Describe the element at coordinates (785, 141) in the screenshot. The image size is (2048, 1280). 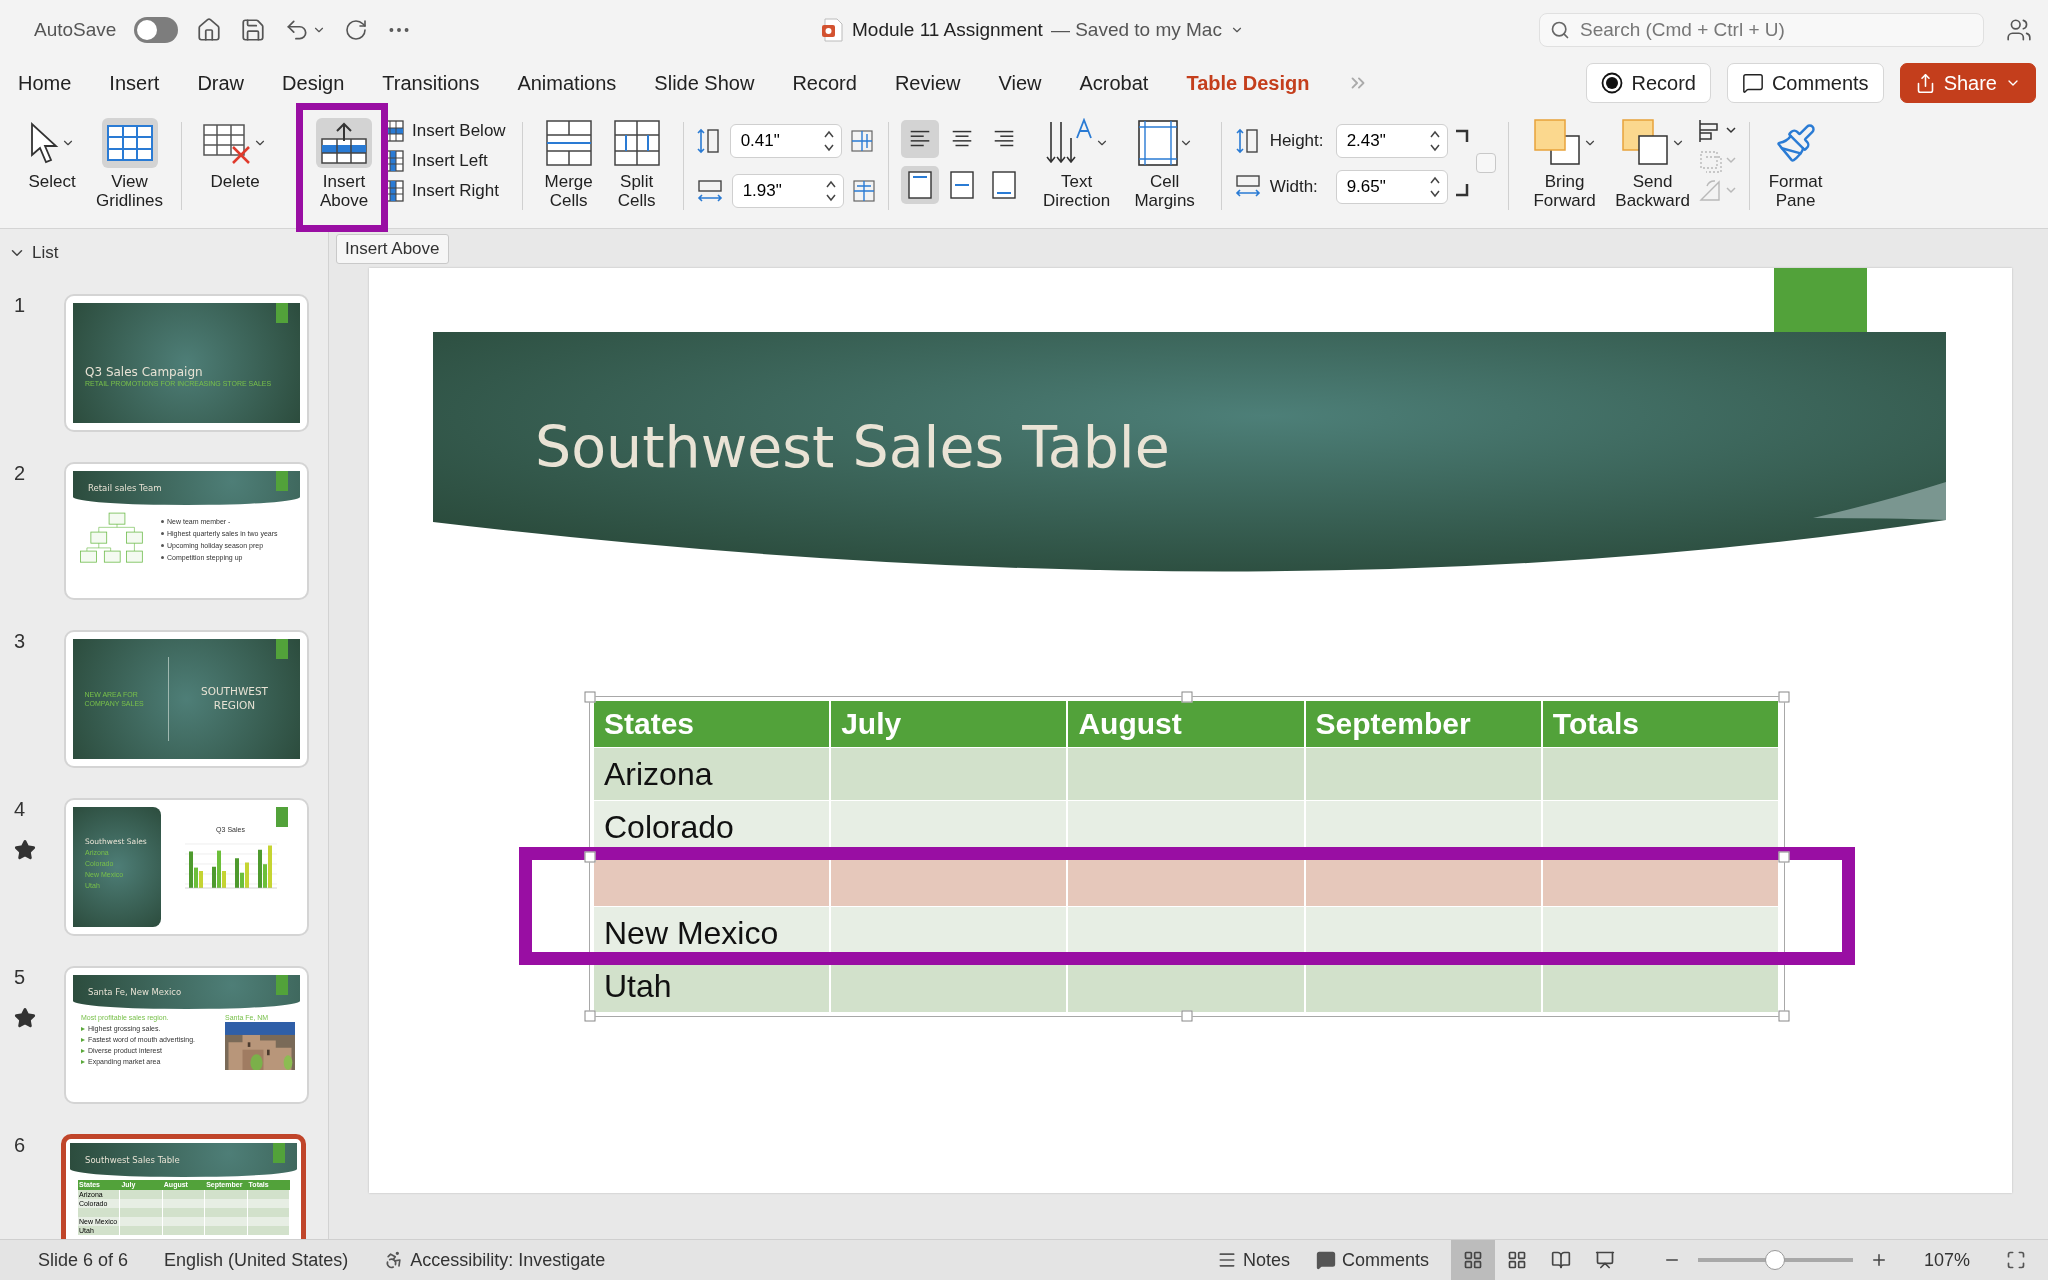
I see `cell-size-field: 0.41"` at that location.